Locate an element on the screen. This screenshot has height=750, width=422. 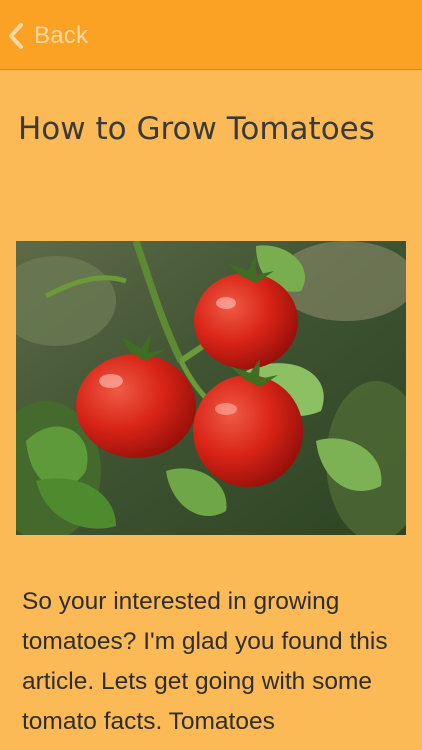
chevron-left-icon is located at coordinates (16, 36).